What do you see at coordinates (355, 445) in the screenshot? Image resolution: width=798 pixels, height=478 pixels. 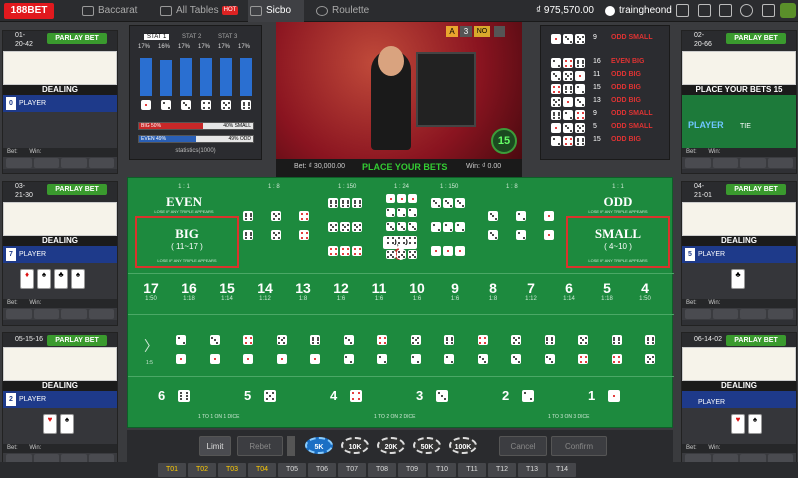 I see `chip-10k: 10K` at bounding box center [355, 445].